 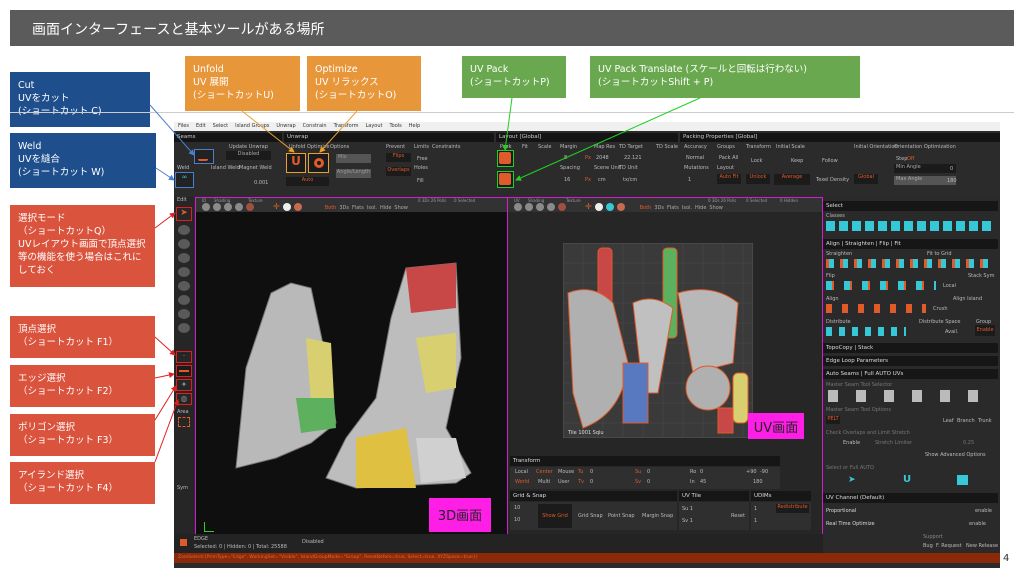 I want to click on follow-button: Follow, so click(x=830, y=161).